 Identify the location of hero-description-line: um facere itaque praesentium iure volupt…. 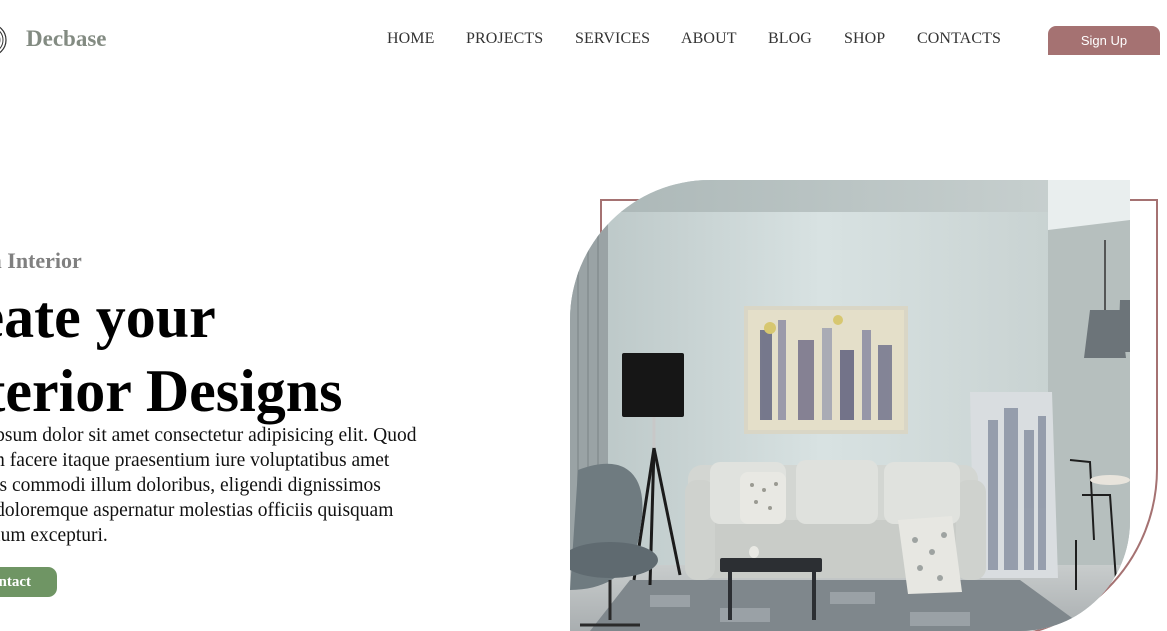
(195, 460).